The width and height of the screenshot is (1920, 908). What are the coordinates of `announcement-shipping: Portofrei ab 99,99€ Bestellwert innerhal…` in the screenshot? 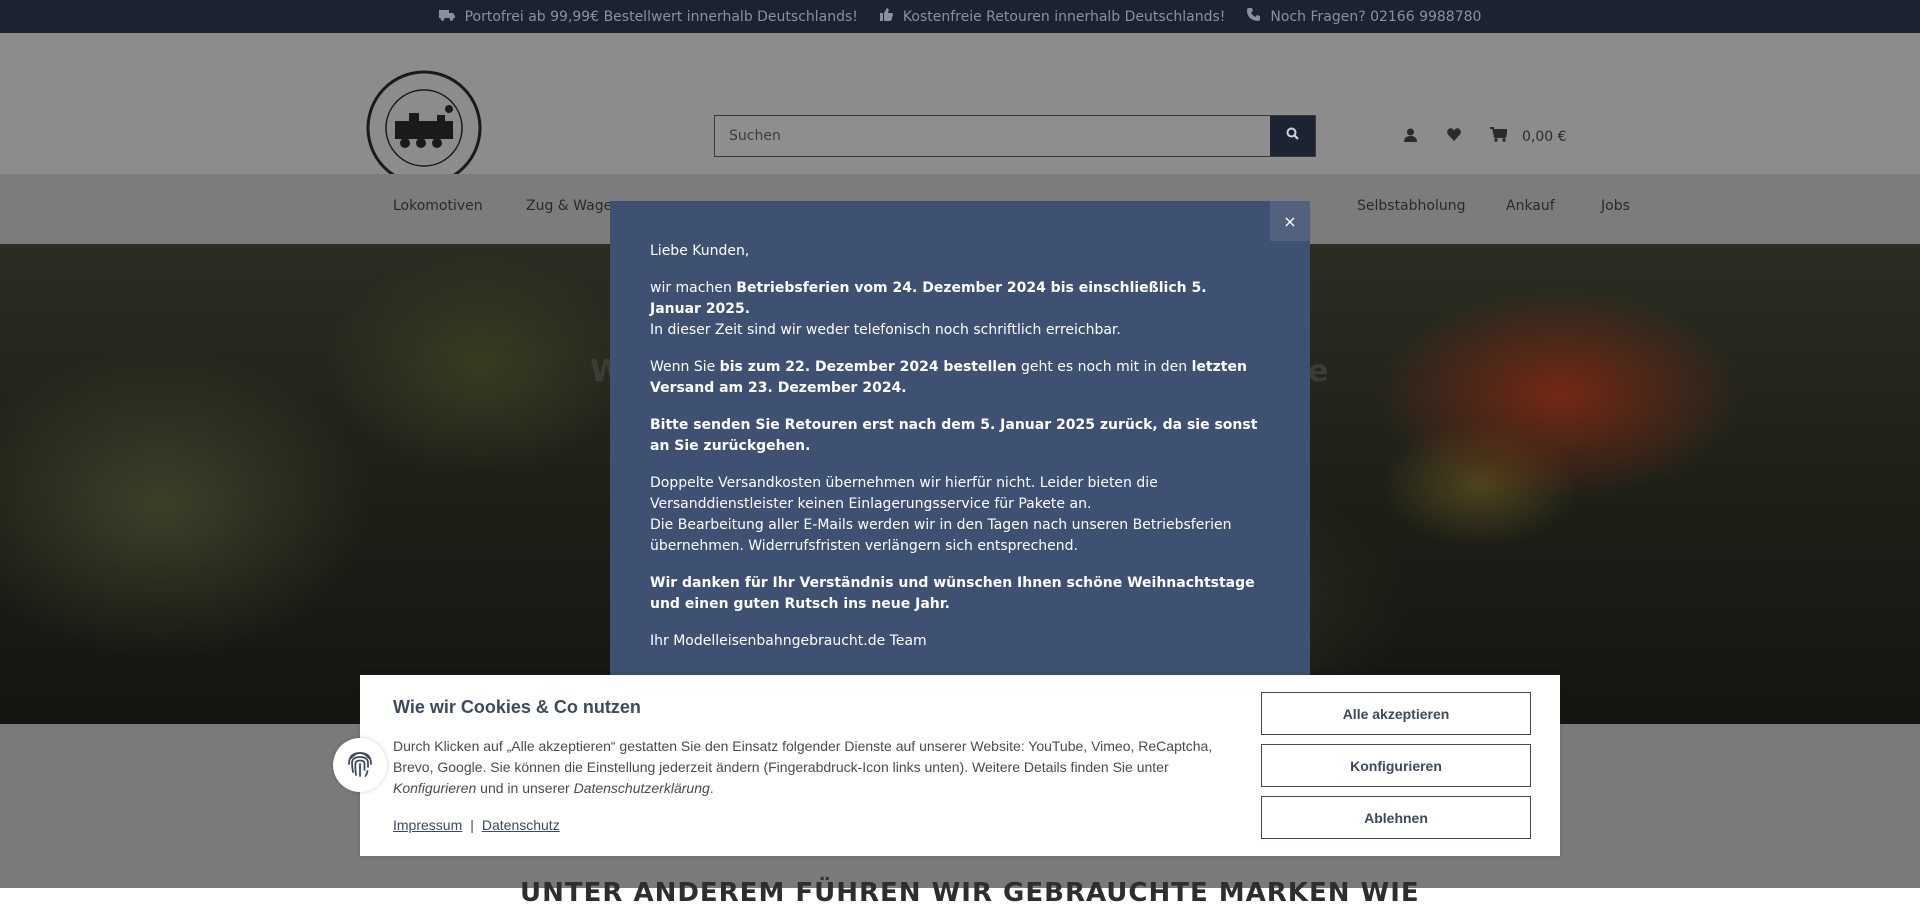 It's located at (648, 16).